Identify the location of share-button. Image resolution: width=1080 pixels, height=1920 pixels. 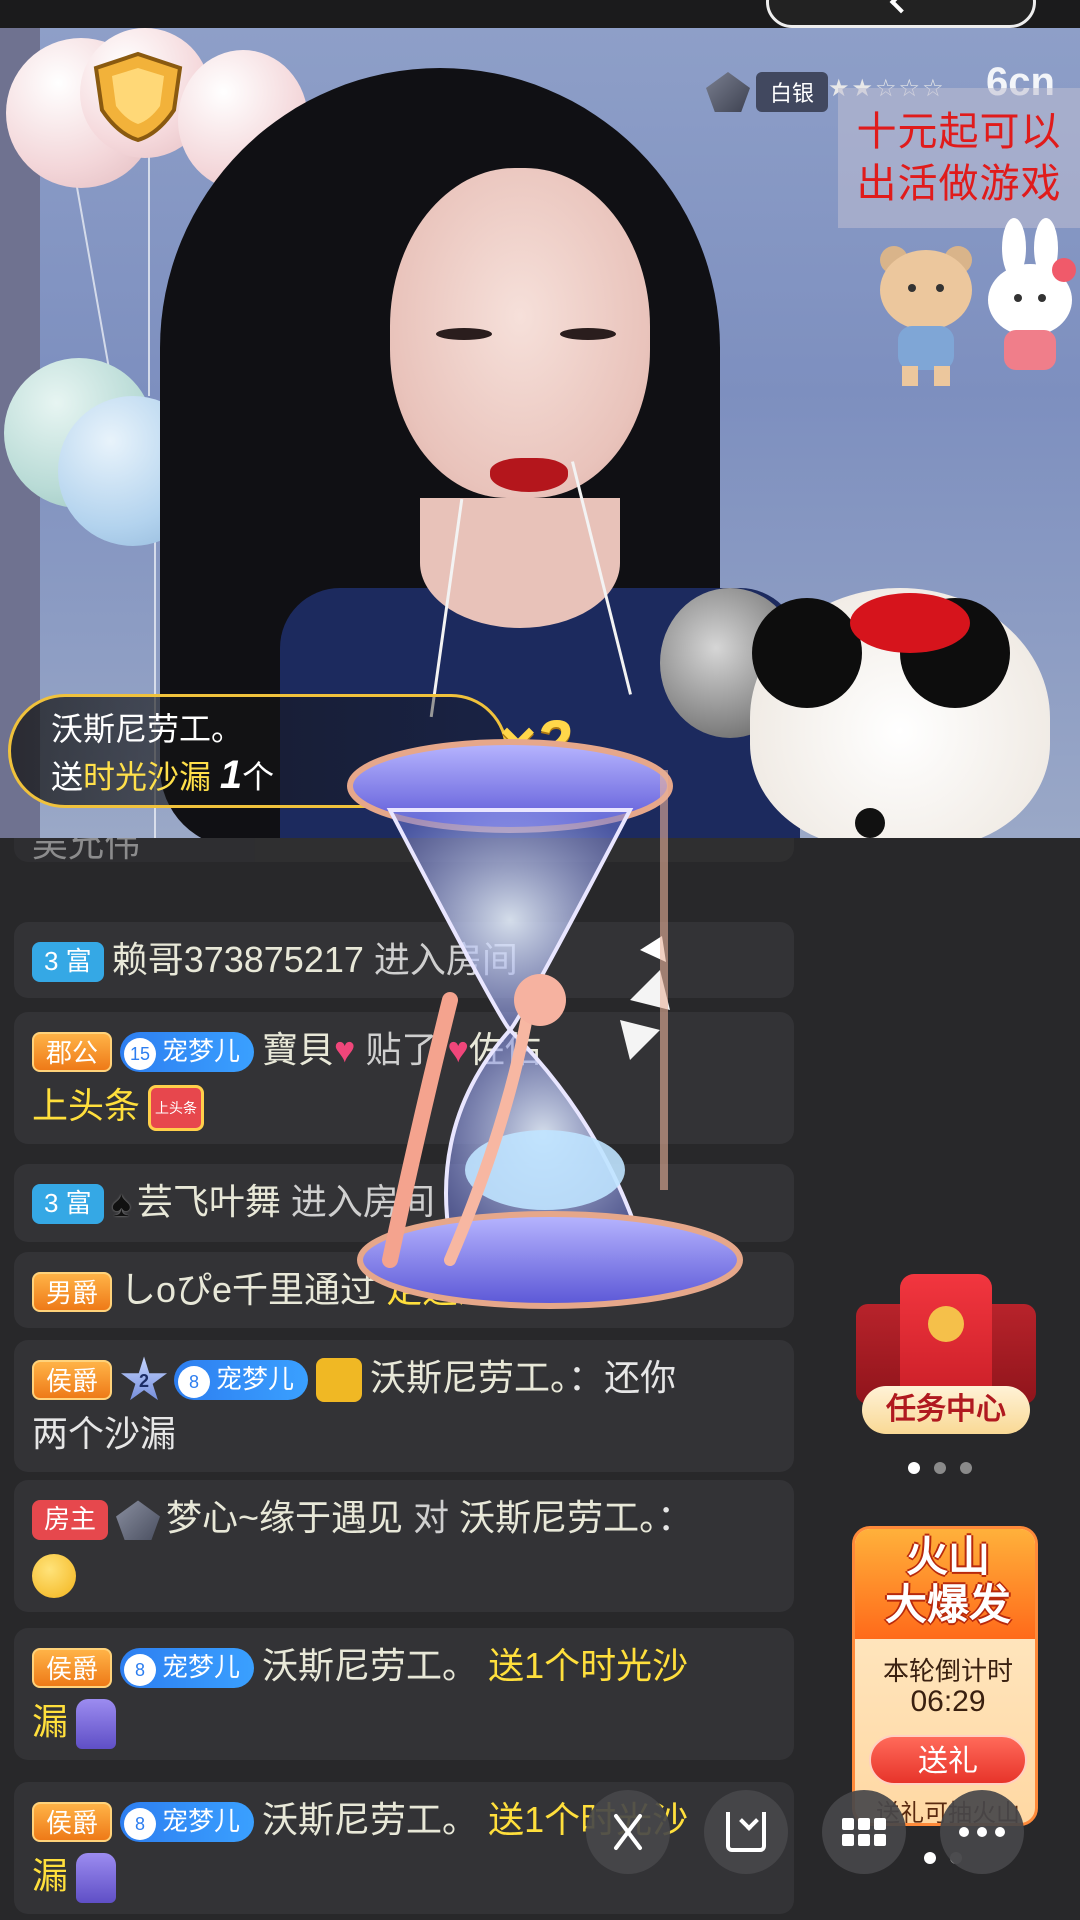
(628, 1832).